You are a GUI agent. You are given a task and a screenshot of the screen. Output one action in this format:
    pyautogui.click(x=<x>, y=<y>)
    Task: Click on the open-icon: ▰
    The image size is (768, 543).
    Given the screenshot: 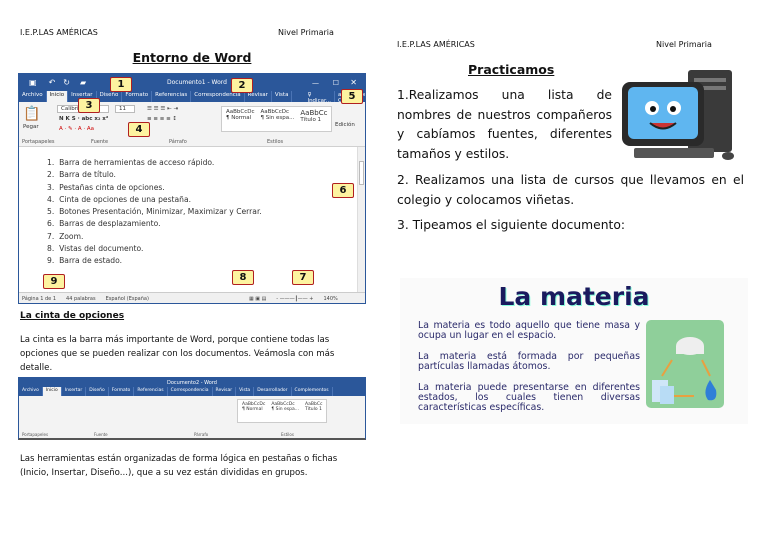 What is the action you would take?
    pyautogui.click(x=83, y=82)
    